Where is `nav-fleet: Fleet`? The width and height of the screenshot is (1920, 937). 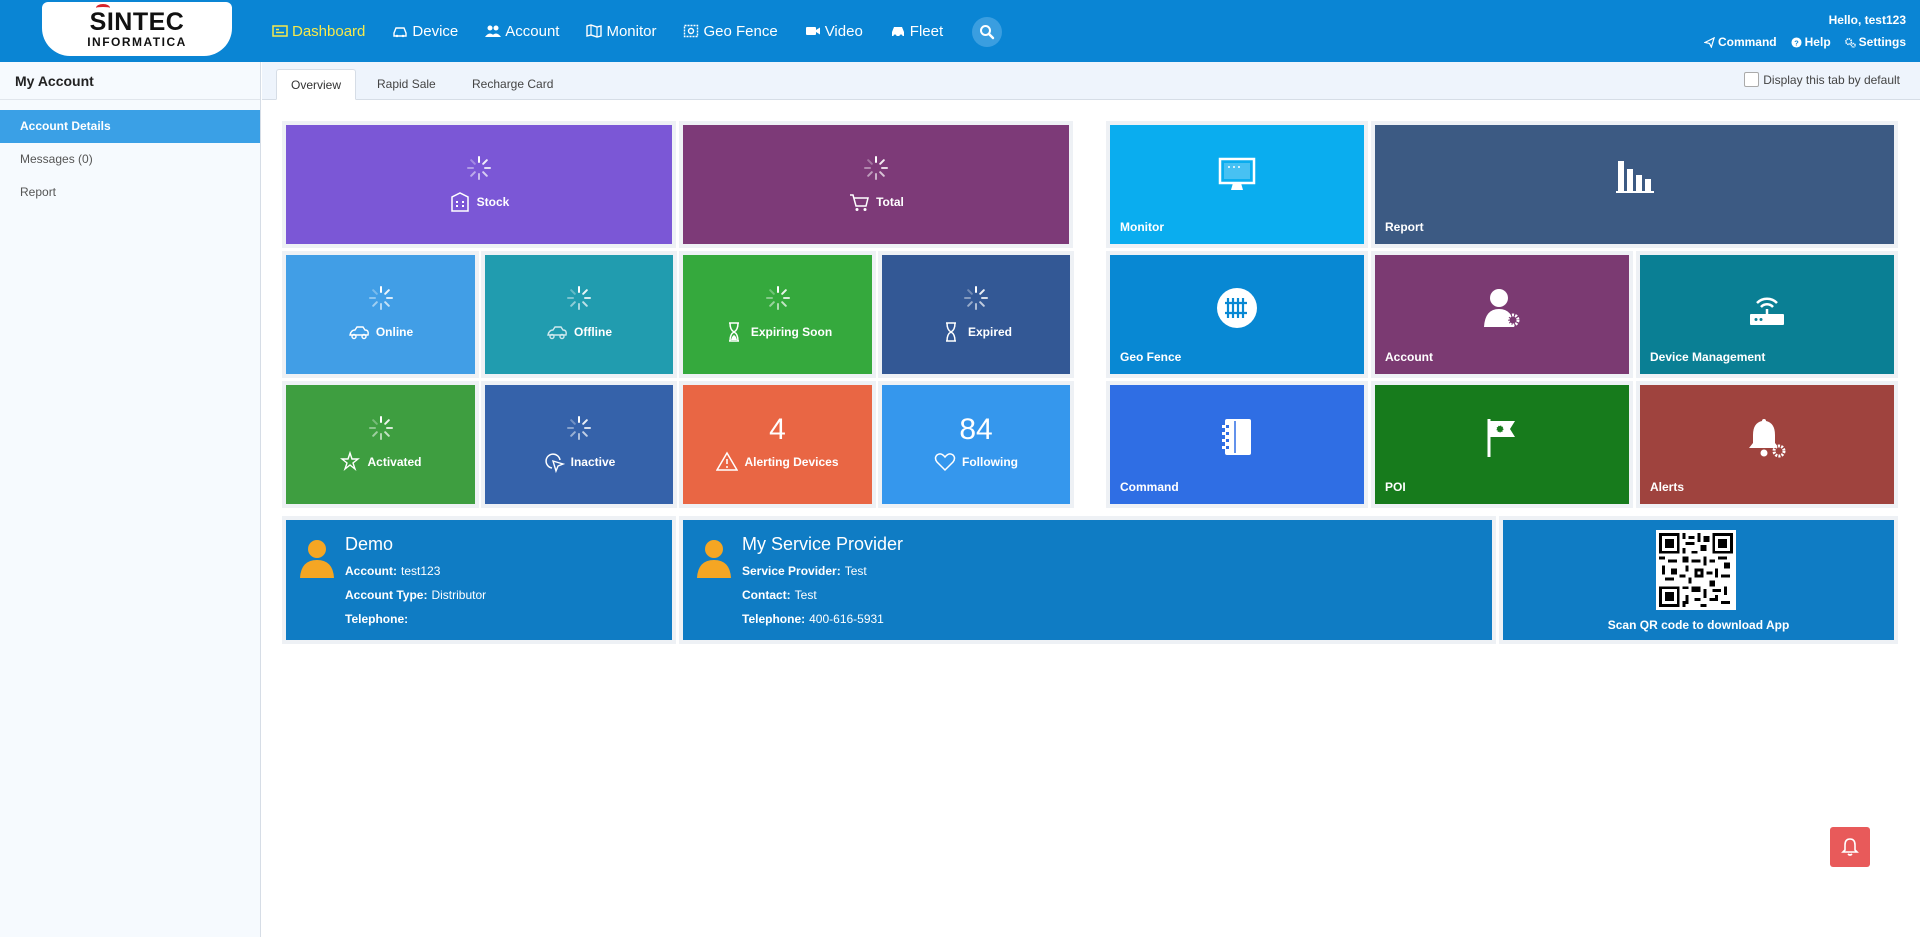 nav-fleet: Fleet is located at coordinates (916, 31).